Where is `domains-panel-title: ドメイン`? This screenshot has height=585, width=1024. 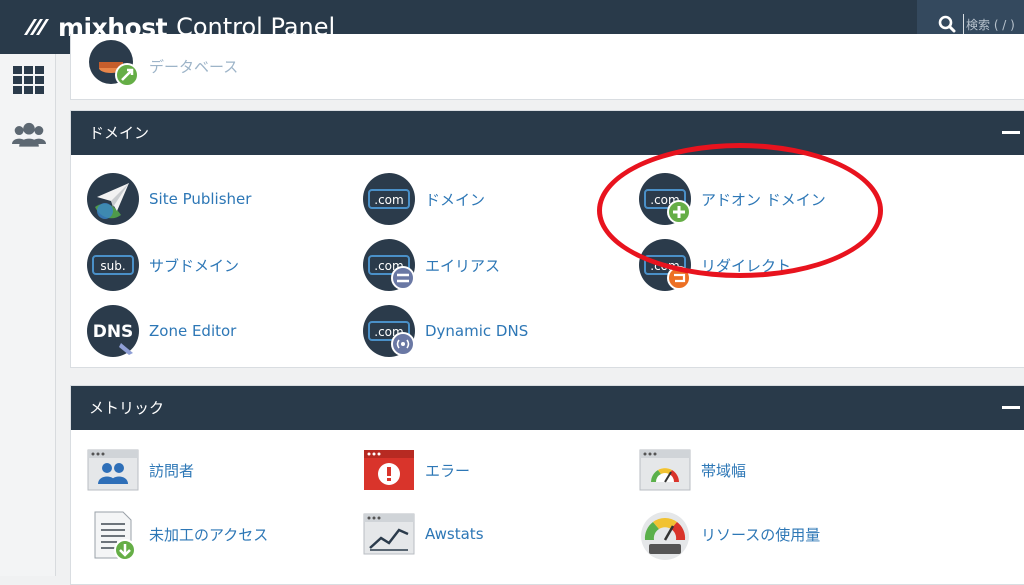
domains-panel-title: ドメイン is located at coordinates (119, 133).